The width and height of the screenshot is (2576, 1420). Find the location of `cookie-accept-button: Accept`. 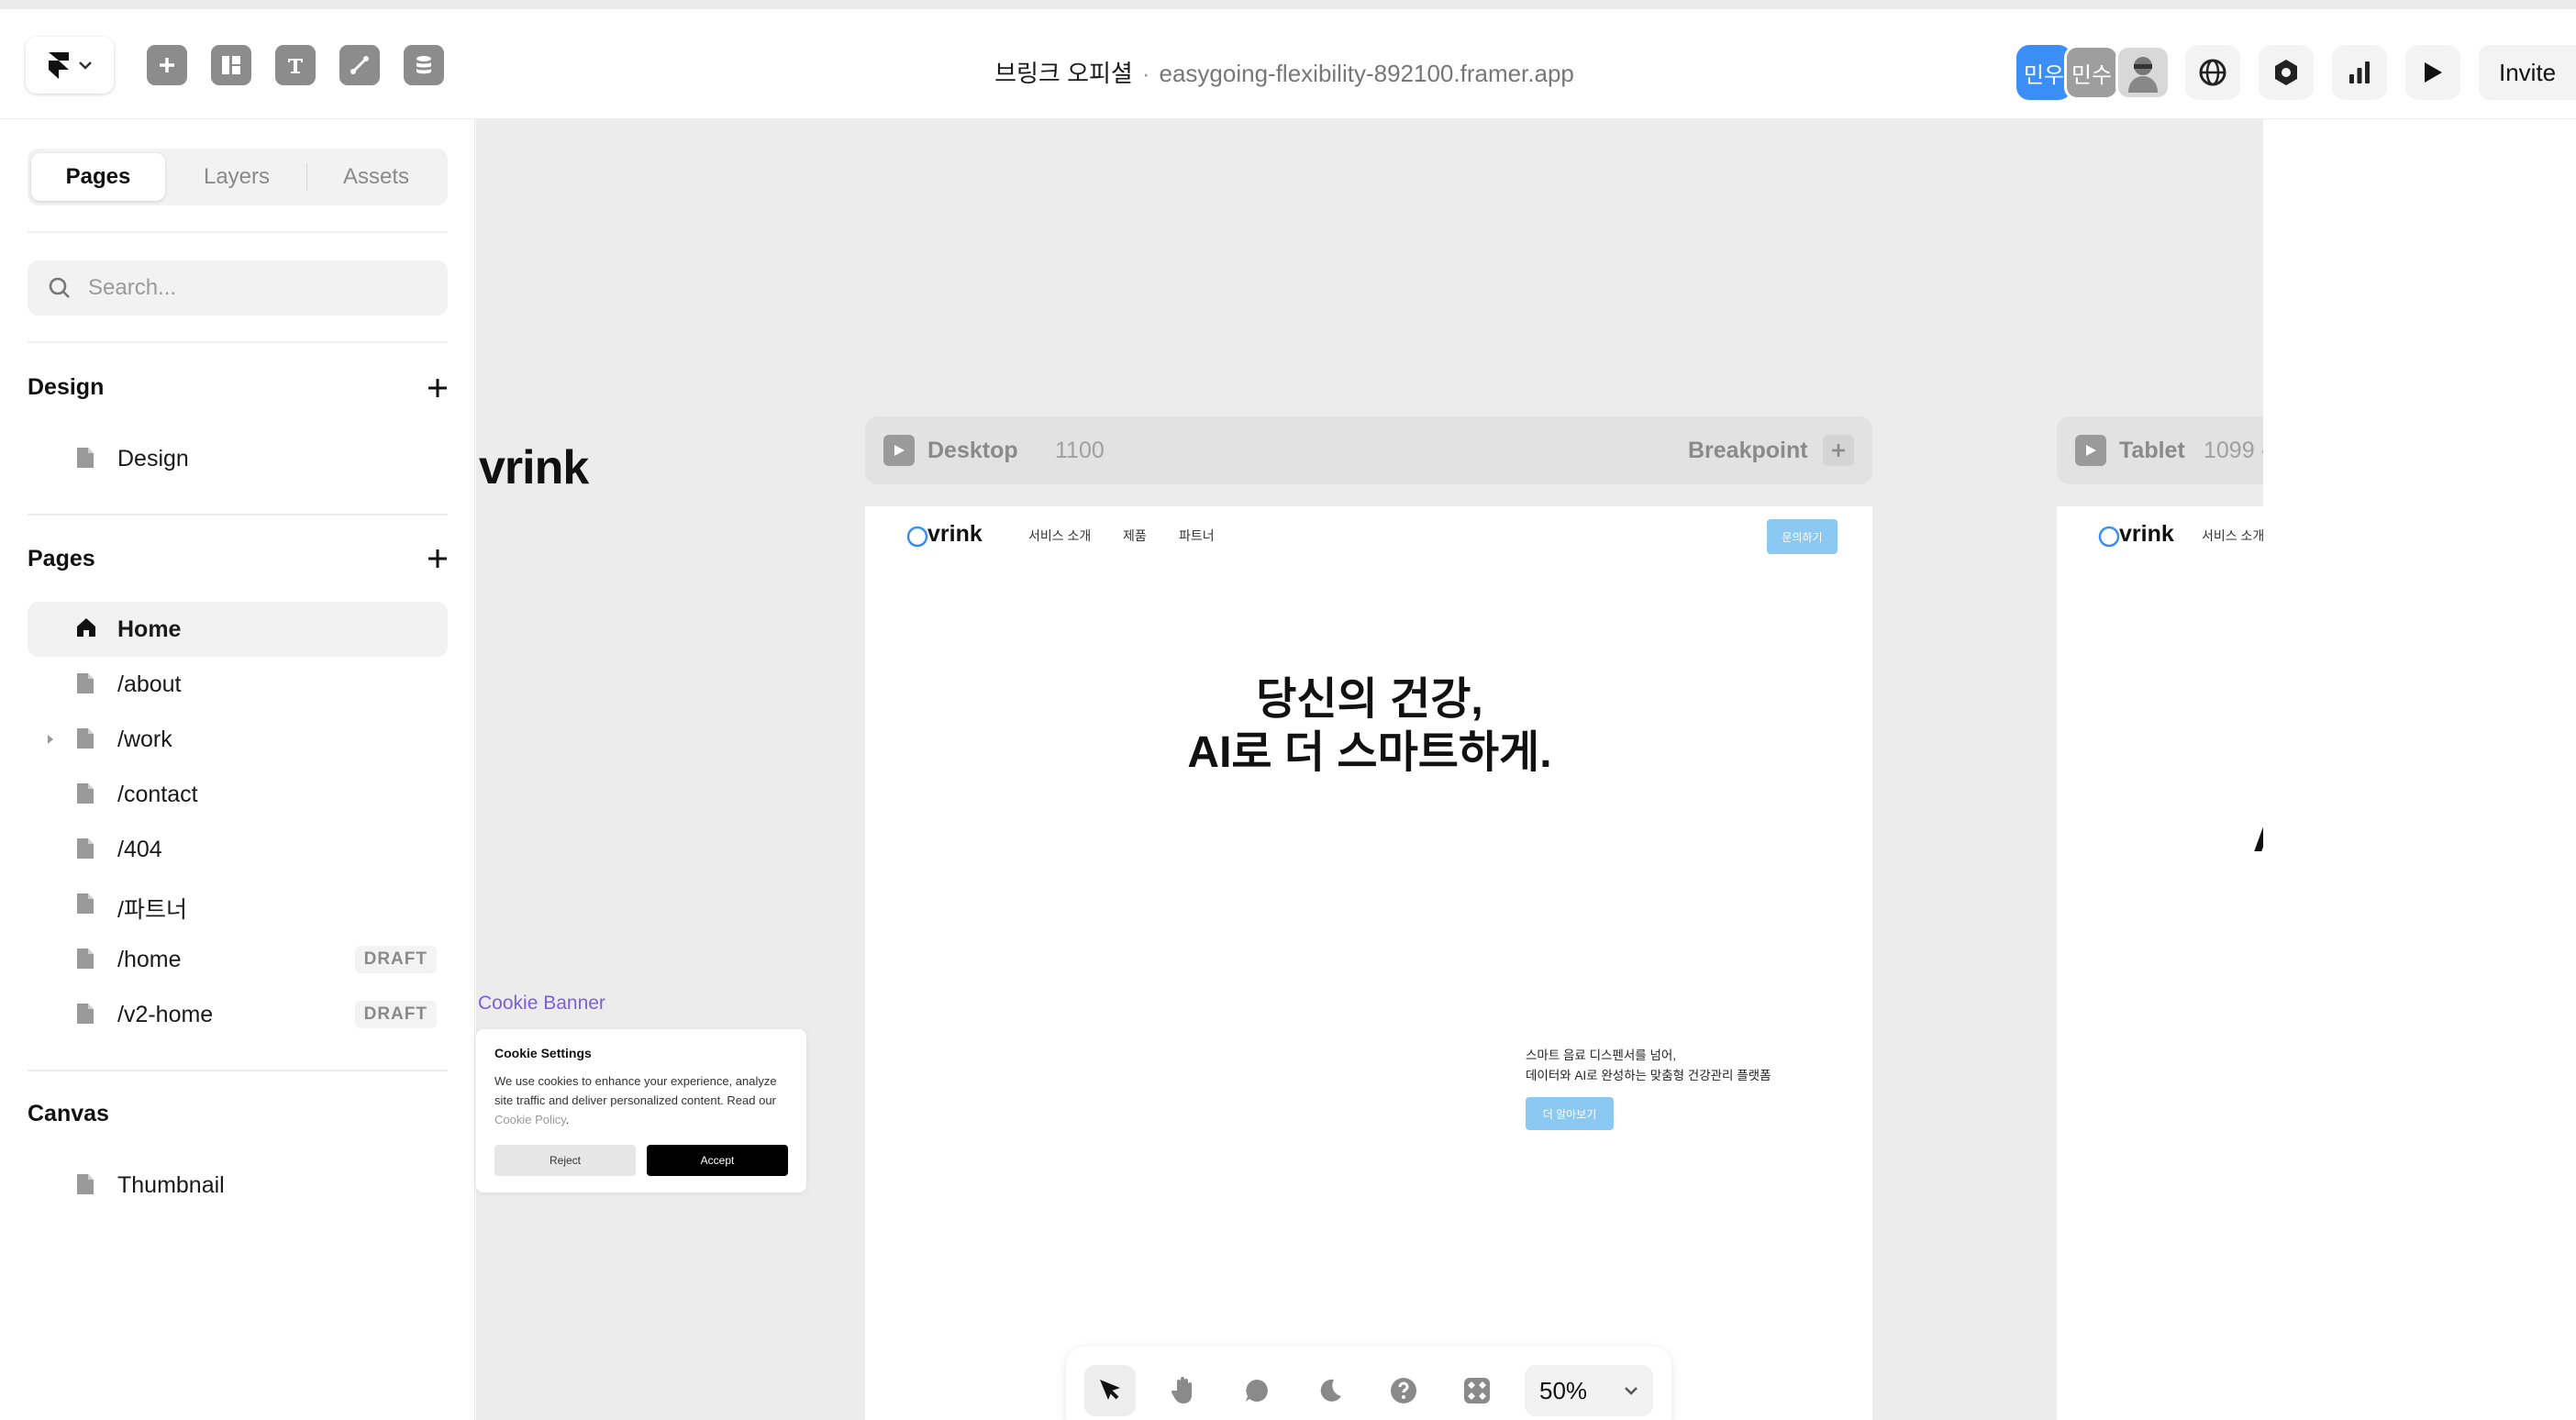

cookie-accept-button: Accept is located at coordinates (717, 1161).